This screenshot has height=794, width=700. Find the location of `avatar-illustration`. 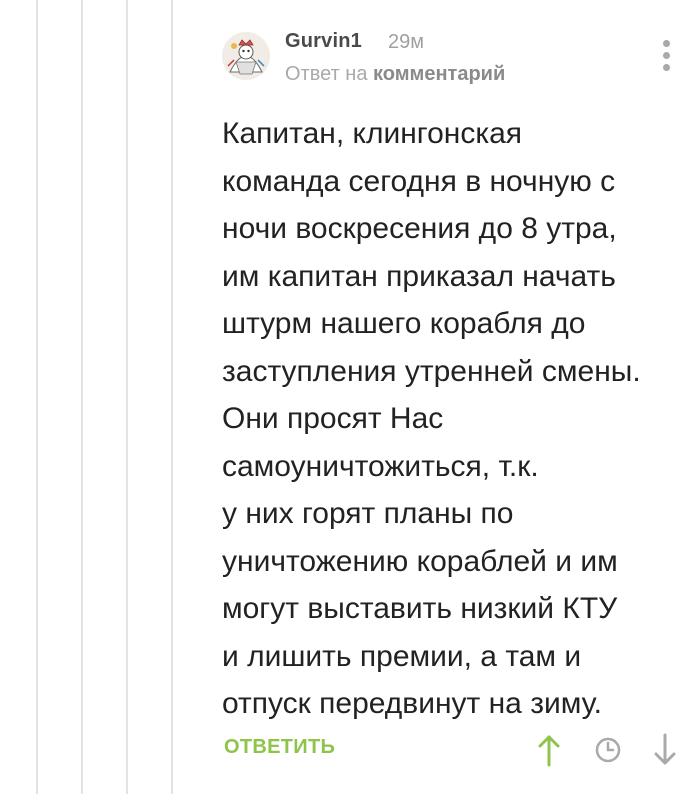

avatar-illustration is located at coordinates (246, 56).